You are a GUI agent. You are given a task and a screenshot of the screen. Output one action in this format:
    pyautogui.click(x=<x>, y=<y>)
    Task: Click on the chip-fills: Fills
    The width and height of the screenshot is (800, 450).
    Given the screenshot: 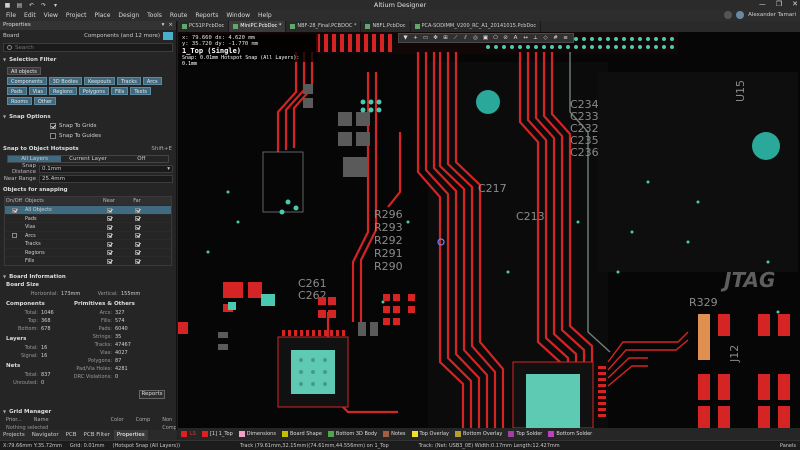 What is the action you would take?
    pyautogui.click(x=120, y=91)
    